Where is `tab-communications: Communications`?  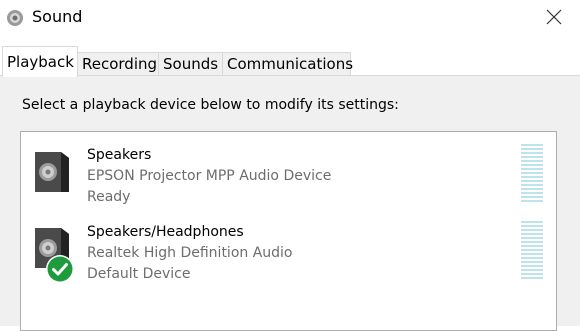
tab-communications: Communications is located at coordinates (287, 63).